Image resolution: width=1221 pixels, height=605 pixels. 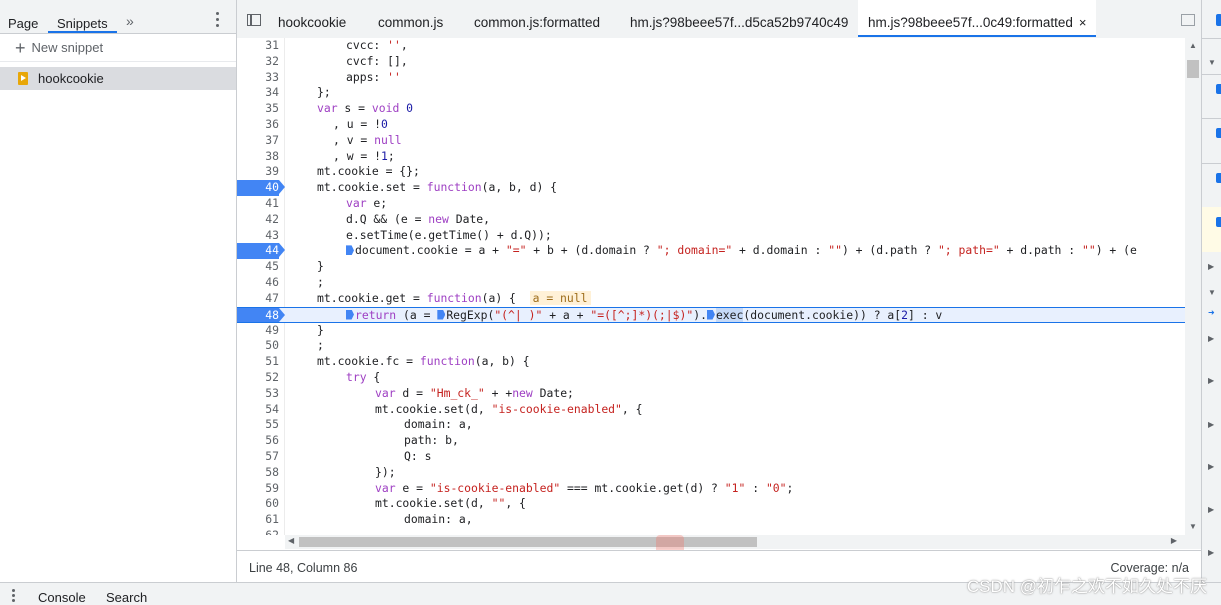 I want to click on editor-tab-label: hm.js?98beee57f...0c49:formatted, so click(x=970, y=22).